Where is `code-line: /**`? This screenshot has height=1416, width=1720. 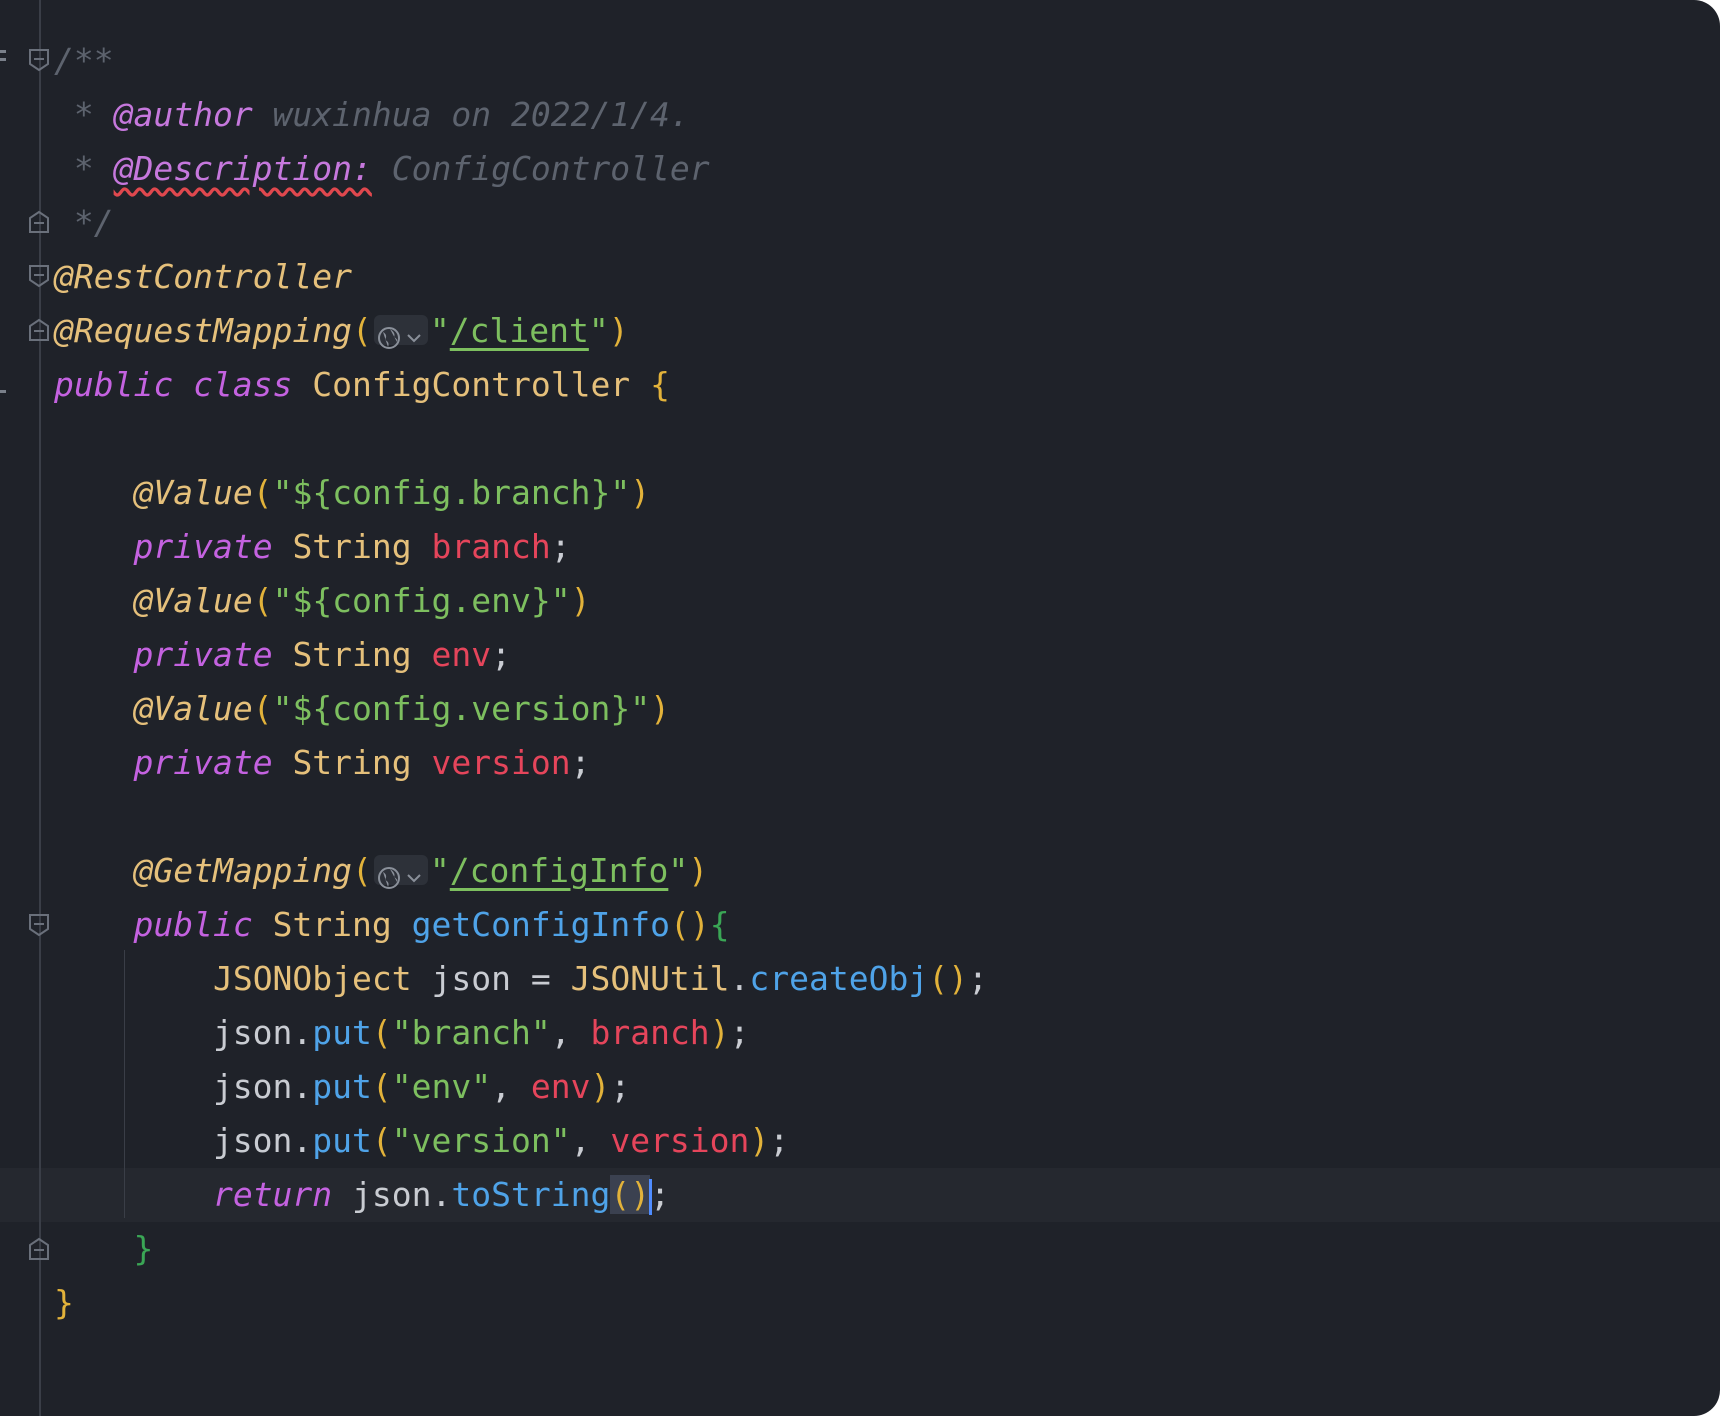
code-line: /** is located at coordinates (521, 61).